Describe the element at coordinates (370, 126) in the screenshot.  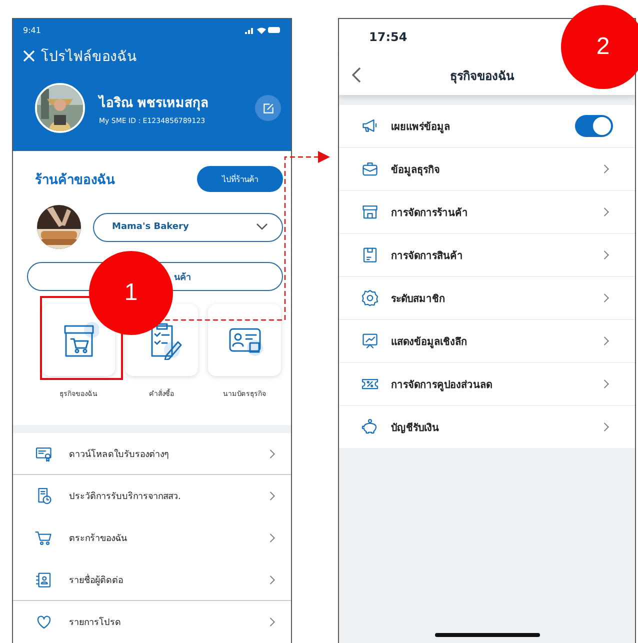
I see `megaphone-icon` at that location.